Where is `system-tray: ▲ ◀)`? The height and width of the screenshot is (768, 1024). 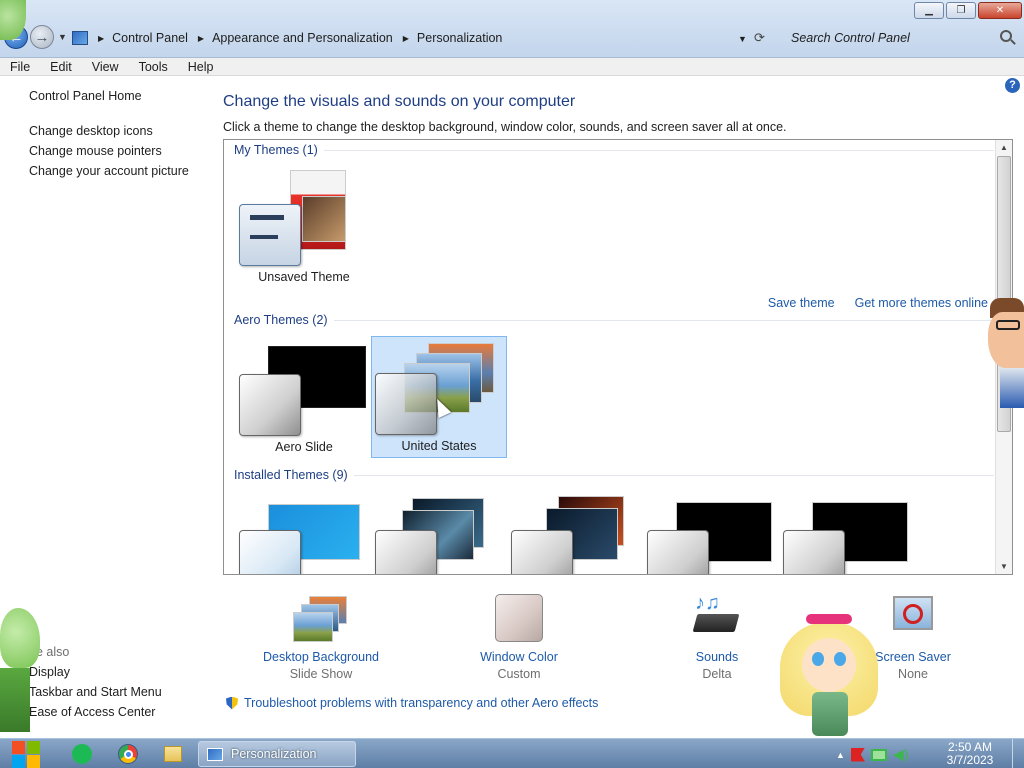 system-tray: ▲ ◀) is located at coordinates (872, 754).